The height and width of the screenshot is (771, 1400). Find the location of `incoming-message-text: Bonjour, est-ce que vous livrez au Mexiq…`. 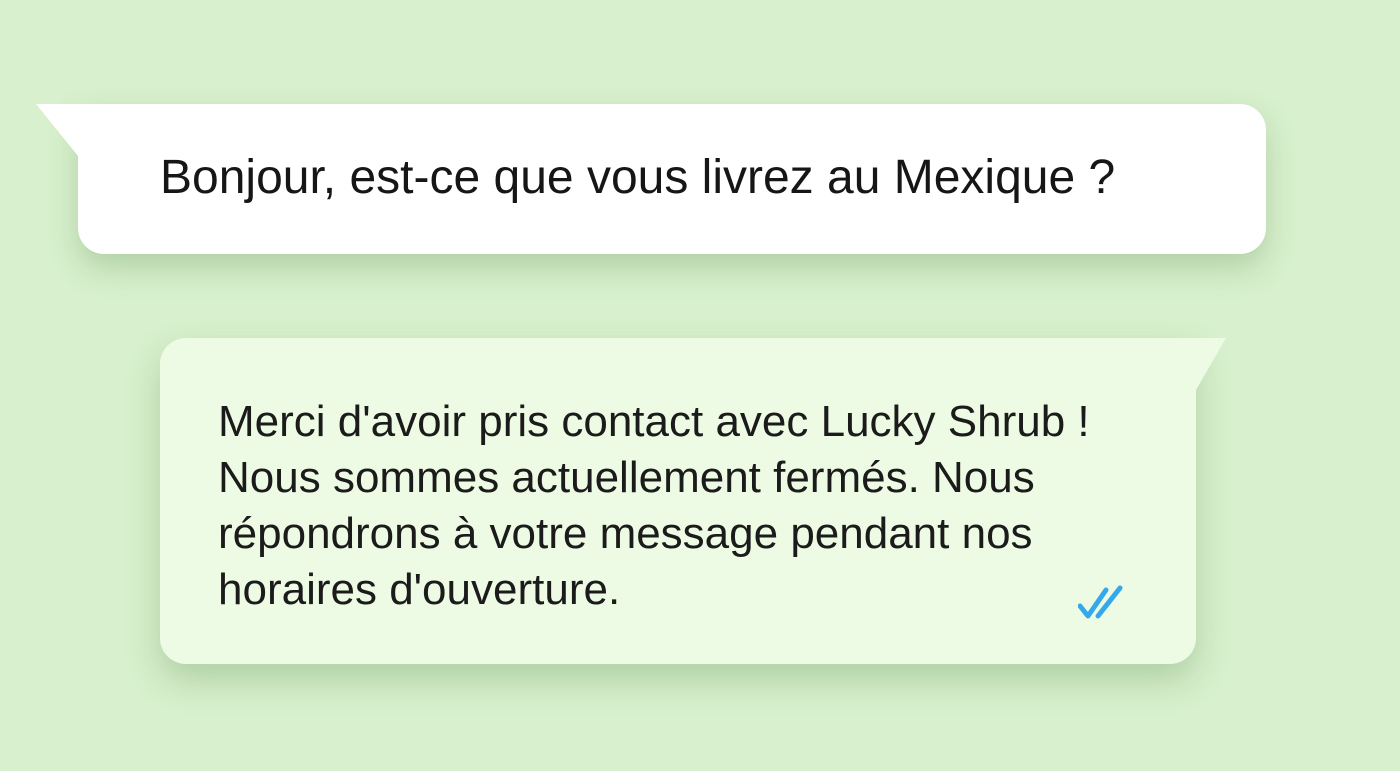

incoming-message-text: Bonjour, est-ce que vous livrez au Mexiq… is located at coordinates (638, 177).